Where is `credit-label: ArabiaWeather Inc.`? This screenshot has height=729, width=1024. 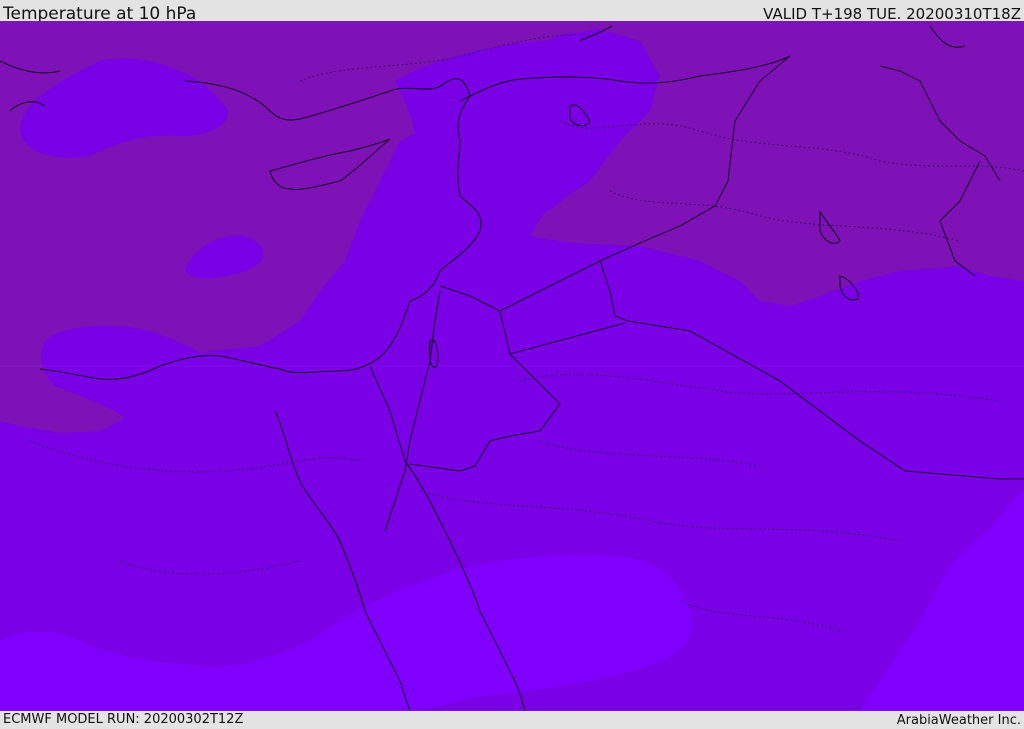 credit-label: ArabiaWeather Inc. is located at coordinates (958, 720).